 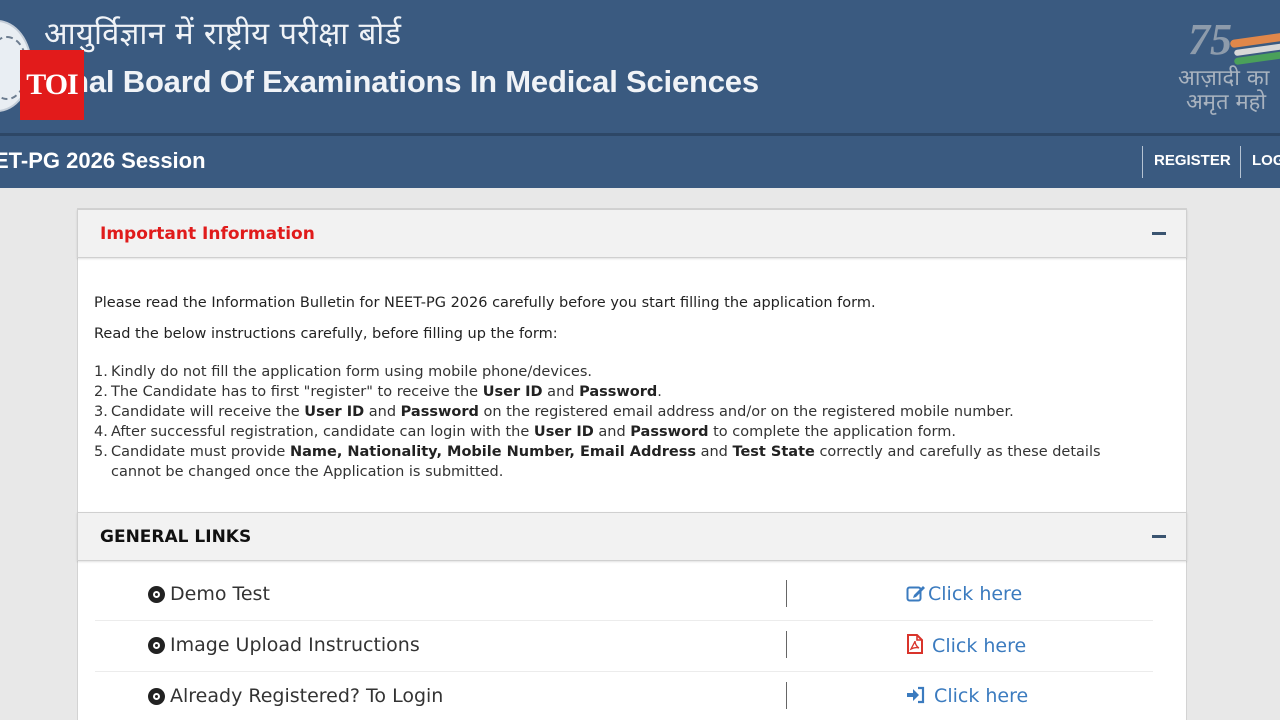 I want to click on image-upload-click-here-link: Click here, so click(x=966, y=646).